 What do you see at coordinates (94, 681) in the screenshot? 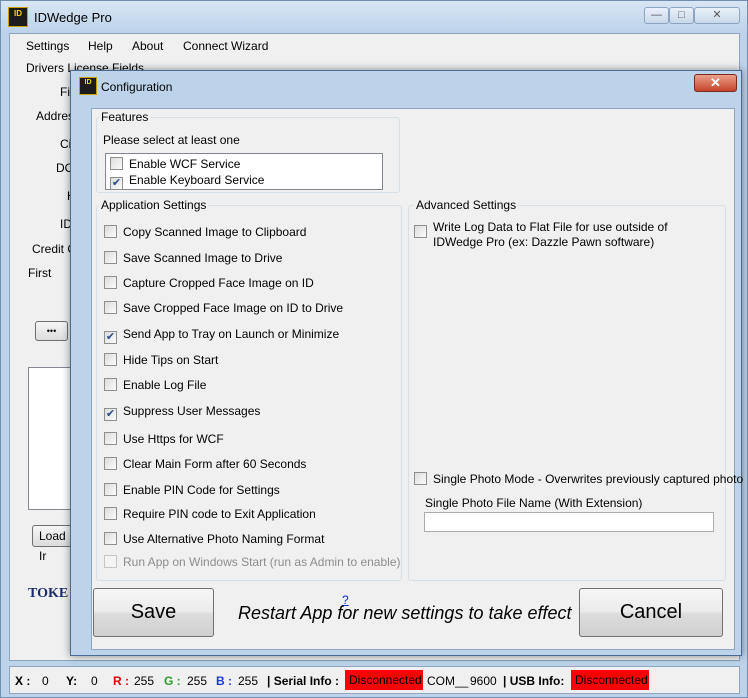
I see `y-value: 0` at bounding box center [94, 681].